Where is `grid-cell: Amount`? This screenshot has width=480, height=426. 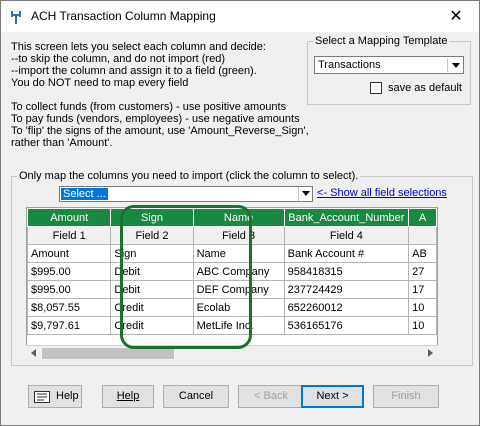
grid-cell: Amount is located at coordinates (69, 253).